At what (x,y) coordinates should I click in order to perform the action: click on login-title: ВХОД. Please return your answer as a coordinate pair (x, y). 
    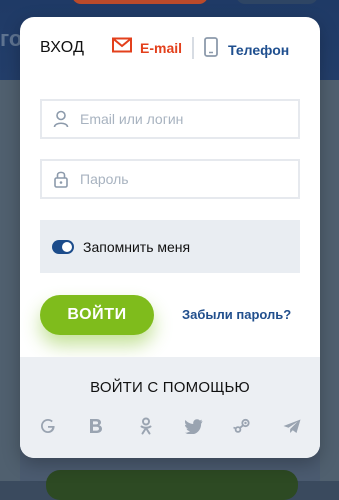
    Looking at the image, I should click on (62, 47).